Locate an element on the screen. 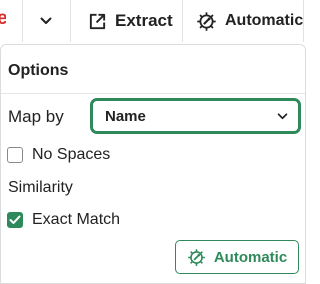  toolbar: e Extract Automatic is located at coordinates (153, 21).